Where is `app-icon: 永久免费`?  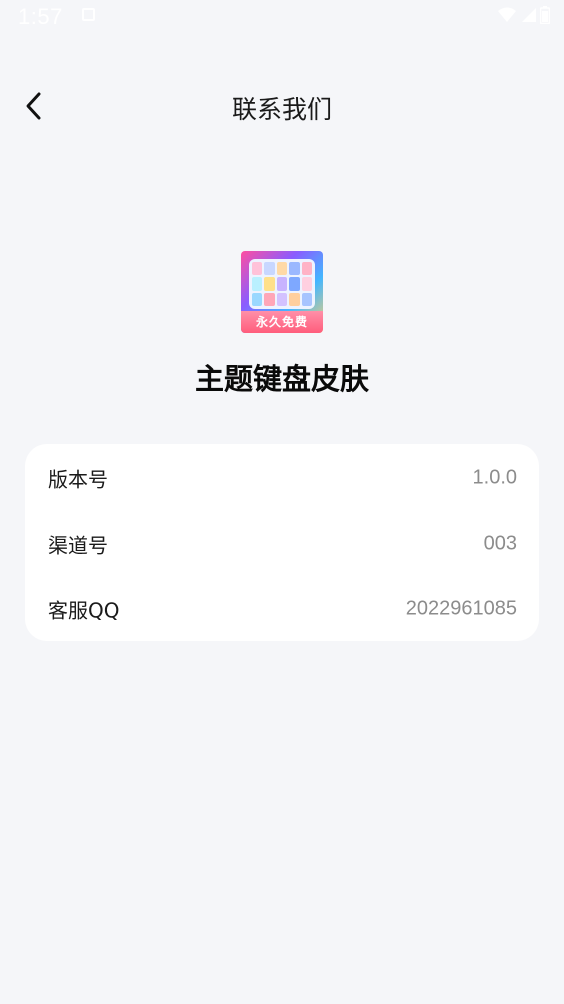
app-icon: 永久免费 is located at coordinates (282, 292).